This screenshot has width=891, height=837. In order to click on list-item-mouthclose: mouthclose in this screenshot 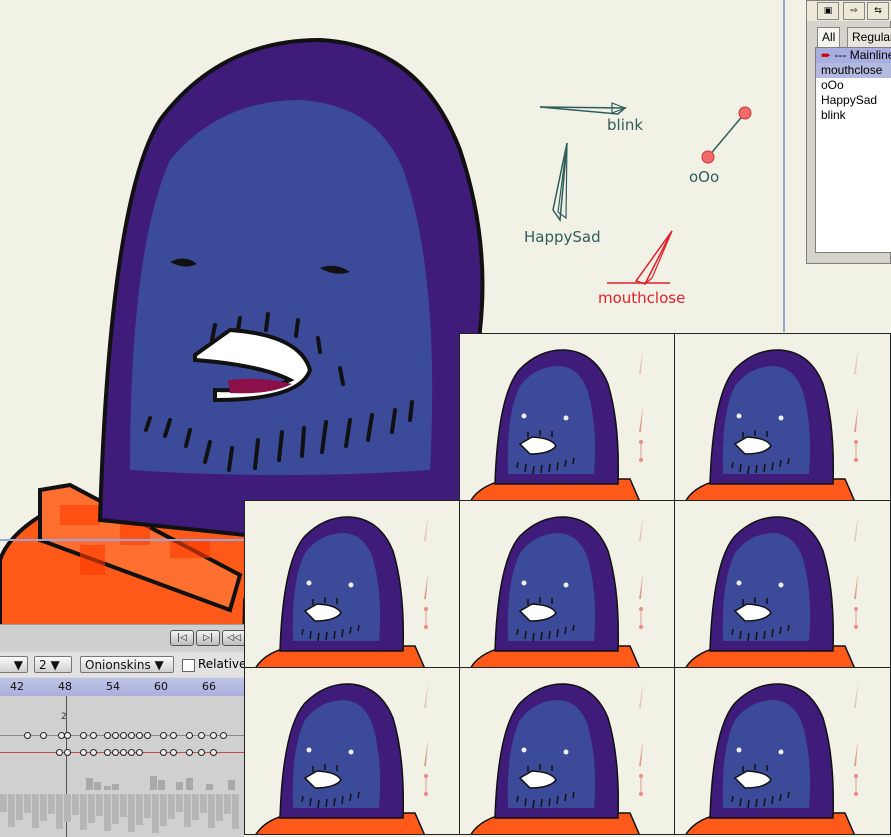, I will do `click(853, 70)`.